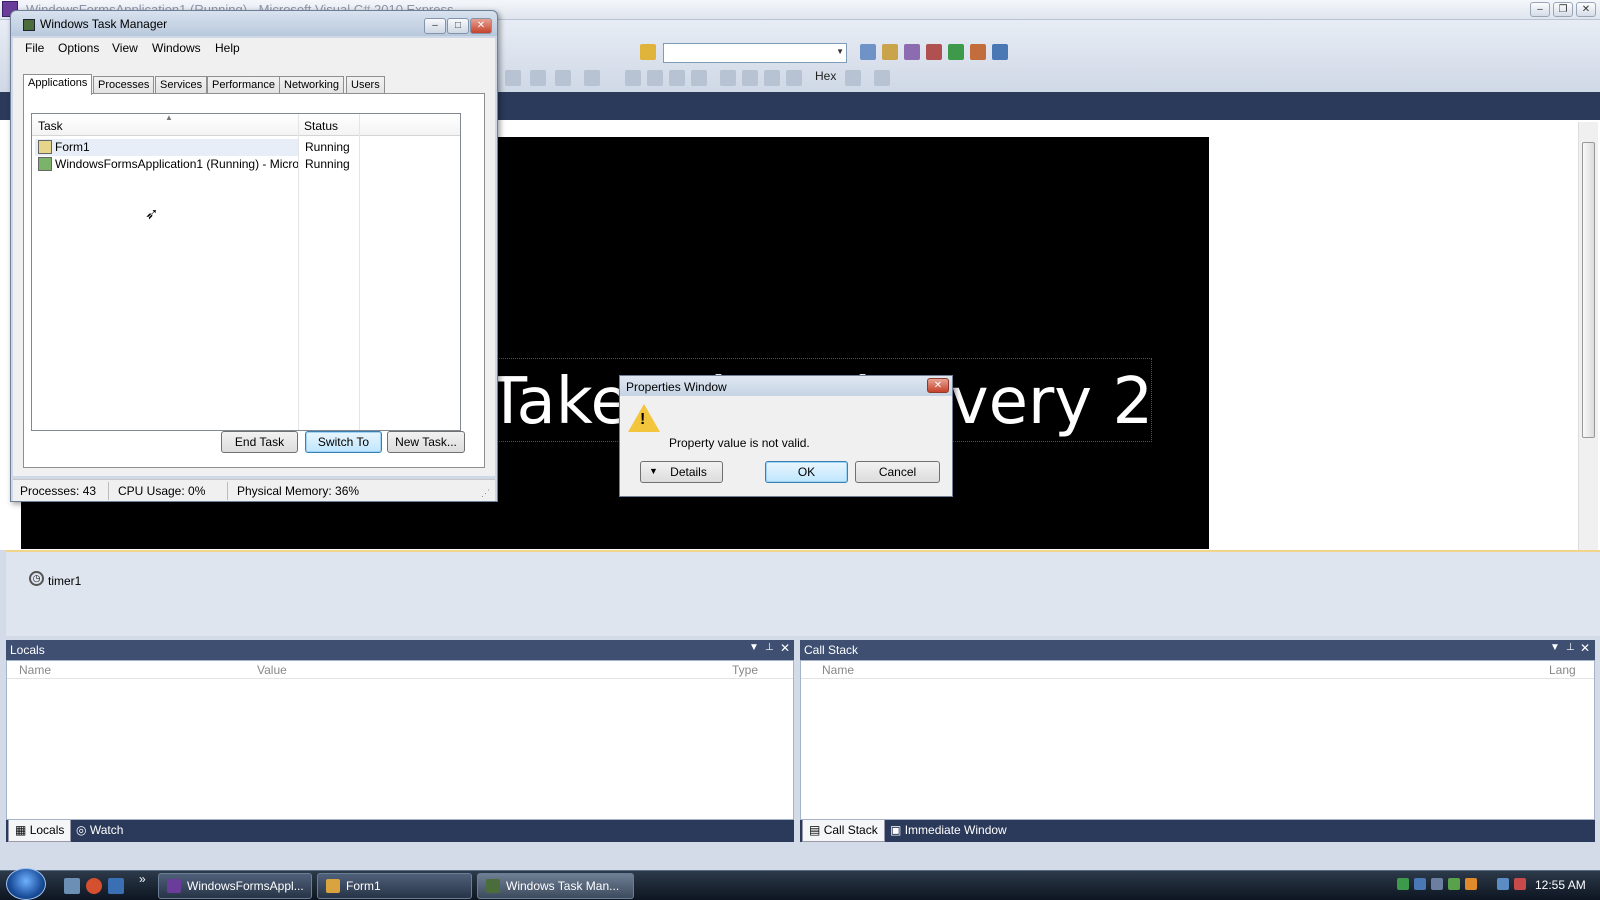  What do you see at coordinates (1588, 290) in the screenshot?
I see `designer-scroll-thumb` at bounding box center [1588, 290].